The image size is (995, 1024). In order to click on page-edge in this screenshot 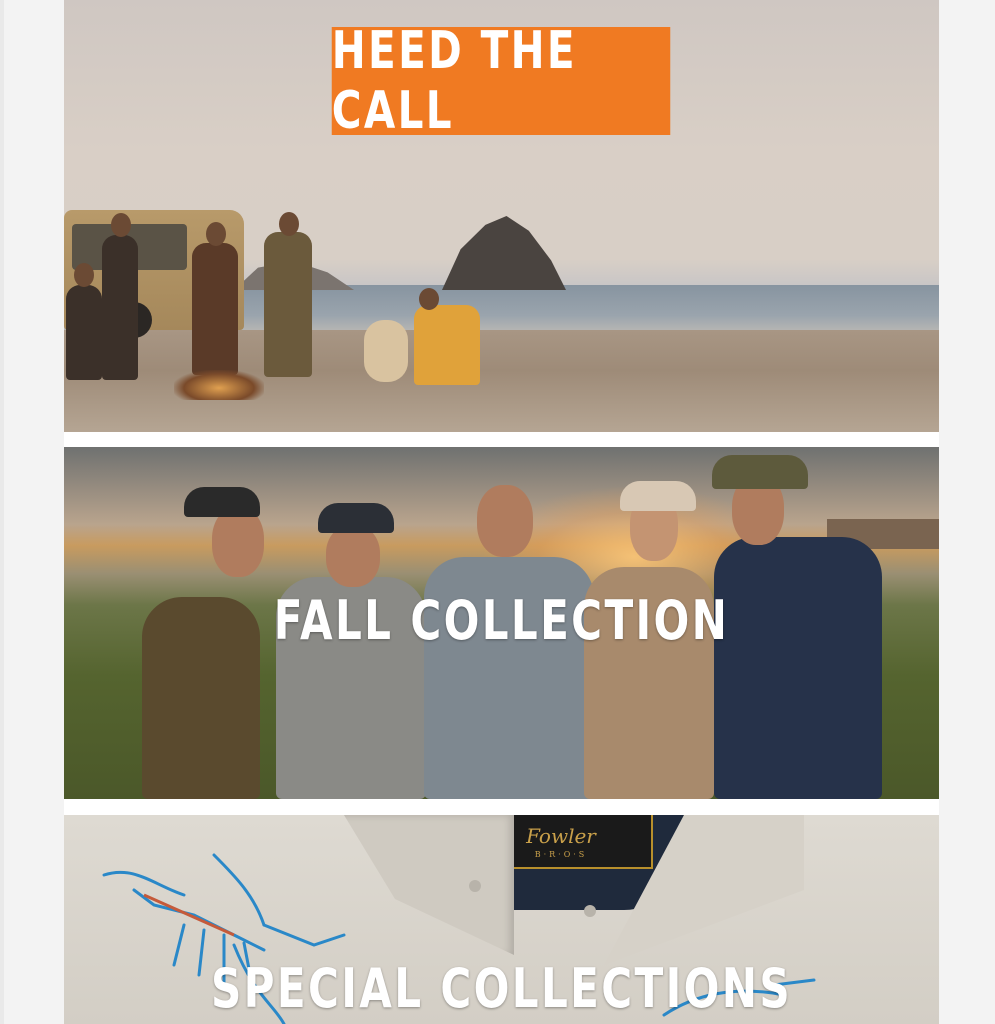, I will do `click(2, 512)`.